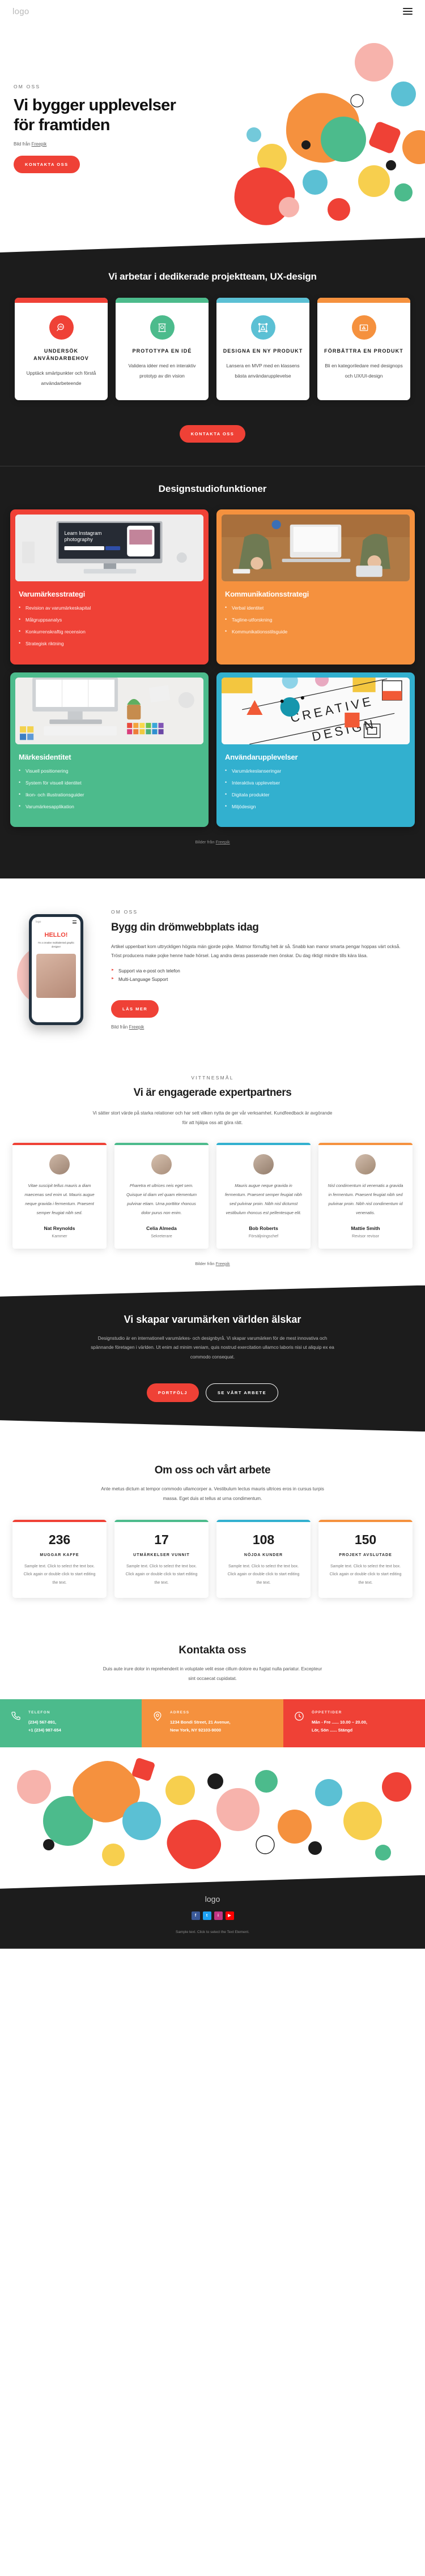  Describe the element at coordinates (173, 1392) in the screenshot. I see `portfolio-button: PORTFÖLJ` at that location.